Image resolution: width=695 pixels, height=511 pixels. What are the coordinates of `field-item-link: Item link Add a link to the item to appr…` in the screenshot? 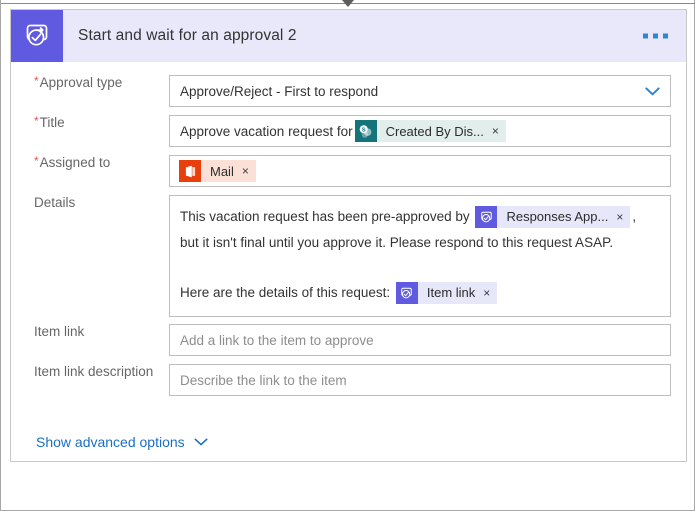 It's located at (348, 340).